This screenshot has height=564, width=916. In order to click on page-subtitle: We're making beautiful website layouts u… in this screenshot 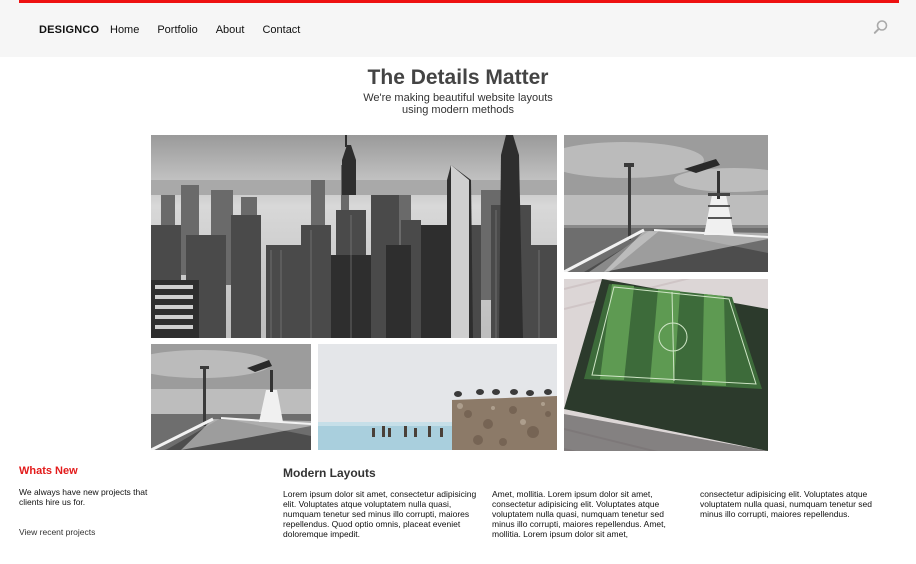, I will do `click(458, 104)`.